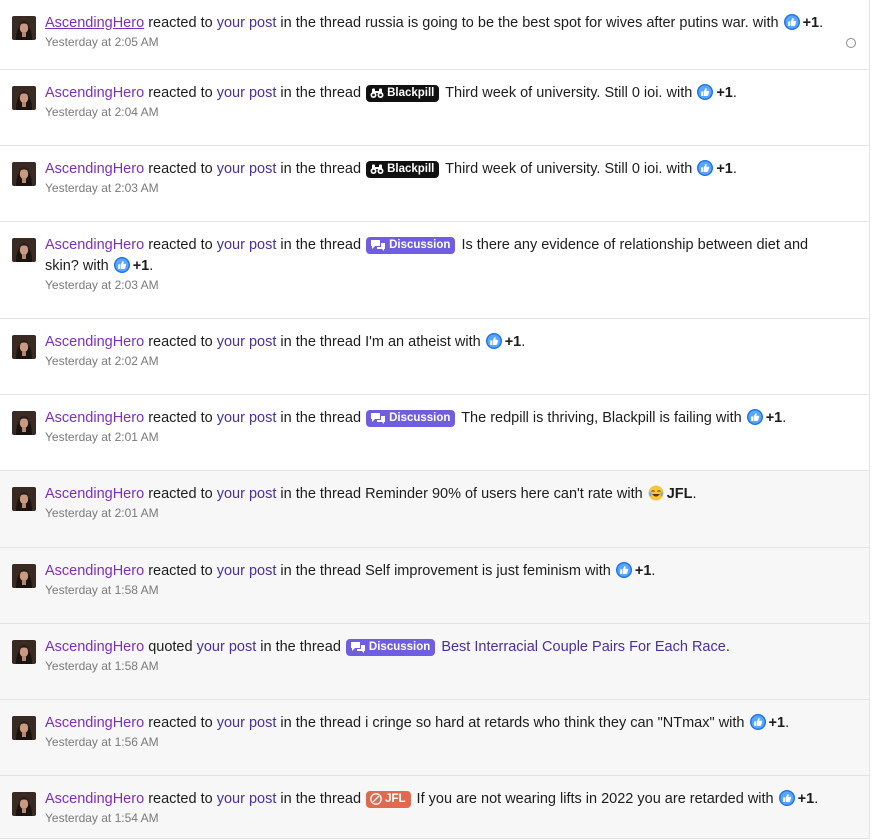 This screenshot has height=839, width=888. What do you see at coordinates (851, 43) in the screenshot?
I see `mark-read-toggle` at bounding box center [851, 43].